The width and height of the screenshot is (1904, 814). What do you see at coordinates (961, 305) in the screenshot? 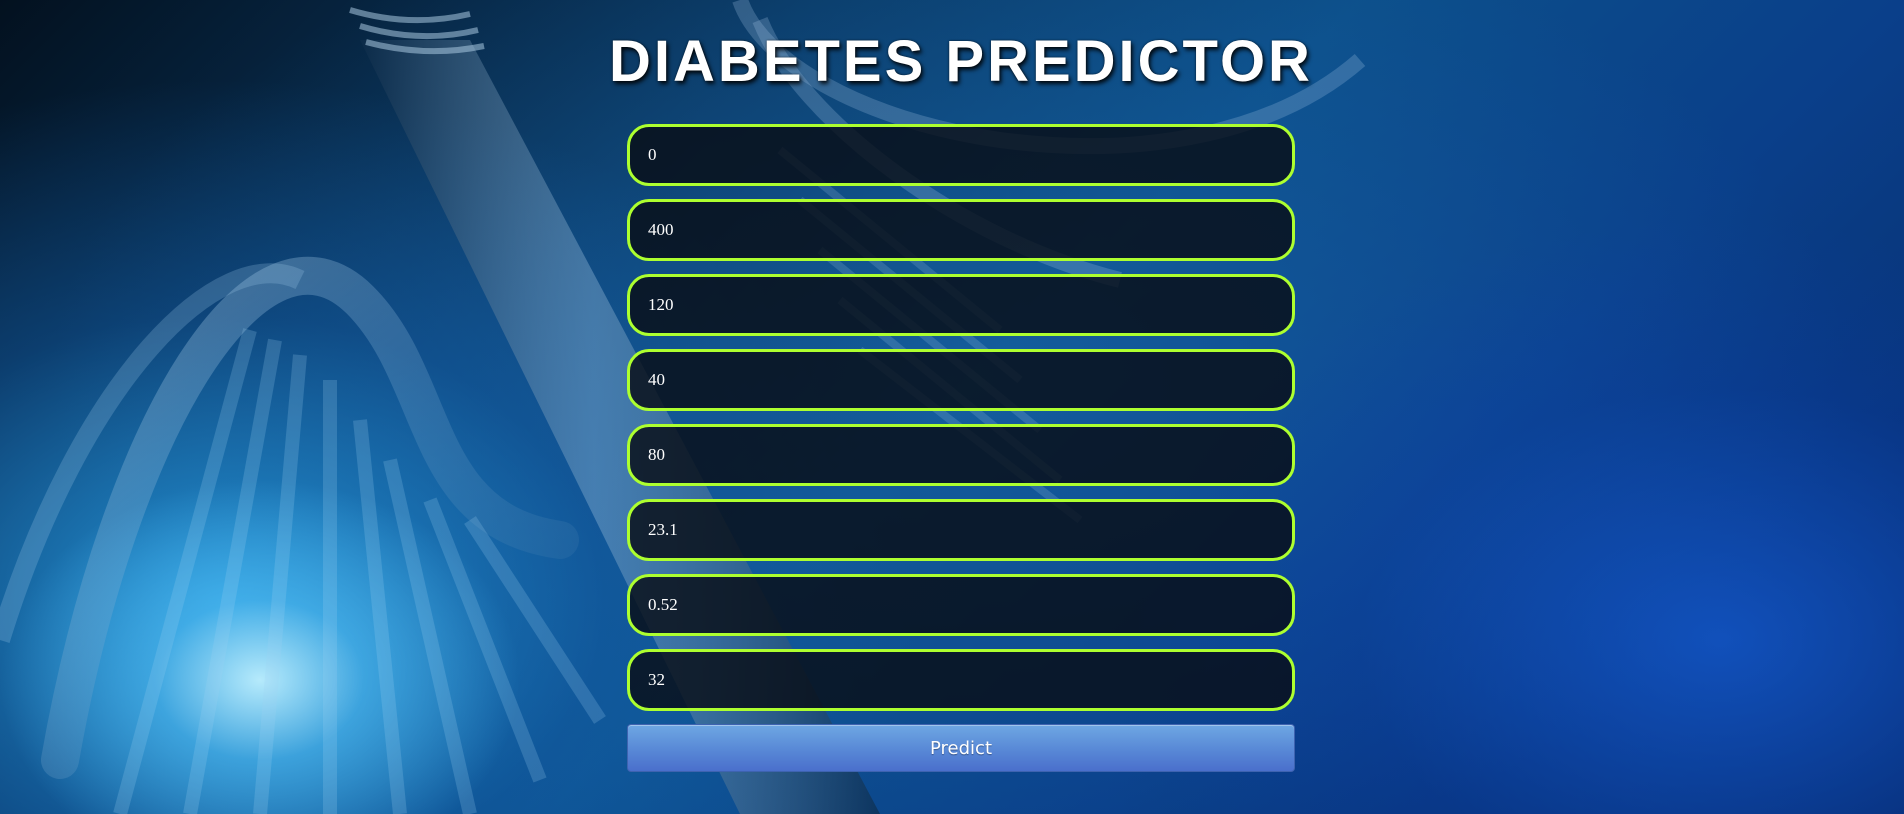
I see `blood-pressure-input` at bounding box center [961, 305].